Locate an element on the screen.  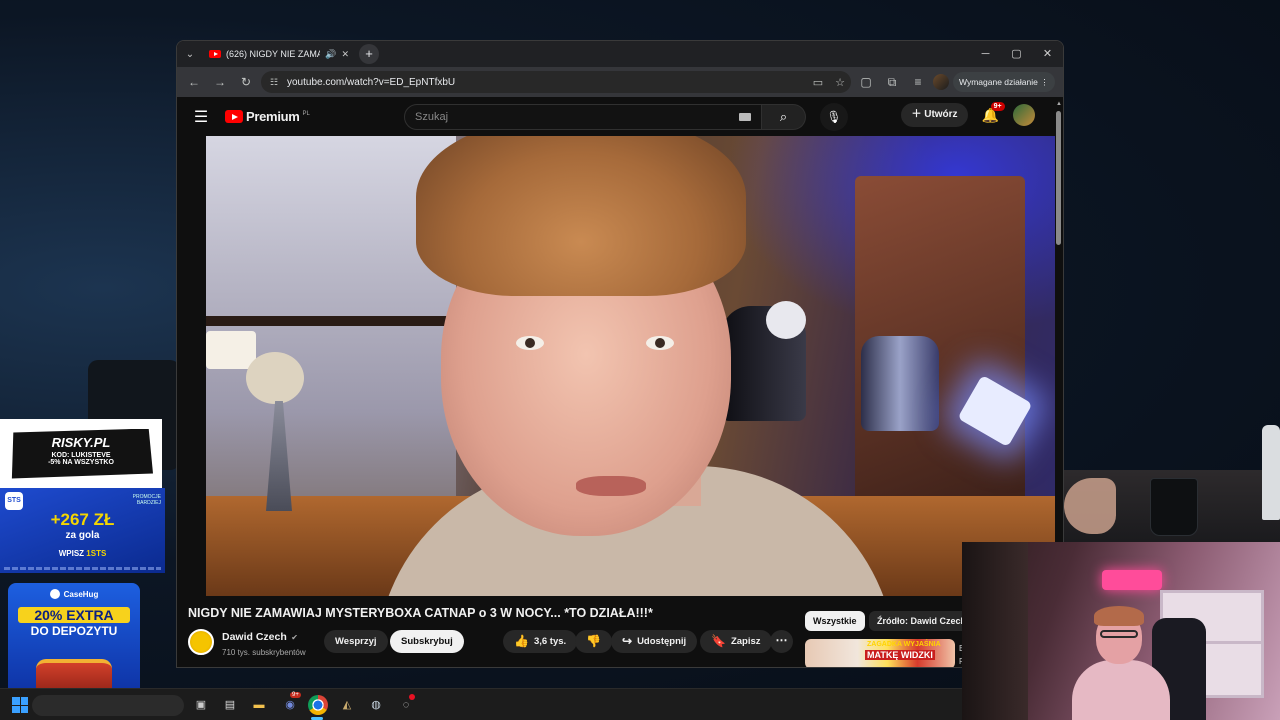
scroll-up-icon: ▲ is located at coordinates (1059, 104).